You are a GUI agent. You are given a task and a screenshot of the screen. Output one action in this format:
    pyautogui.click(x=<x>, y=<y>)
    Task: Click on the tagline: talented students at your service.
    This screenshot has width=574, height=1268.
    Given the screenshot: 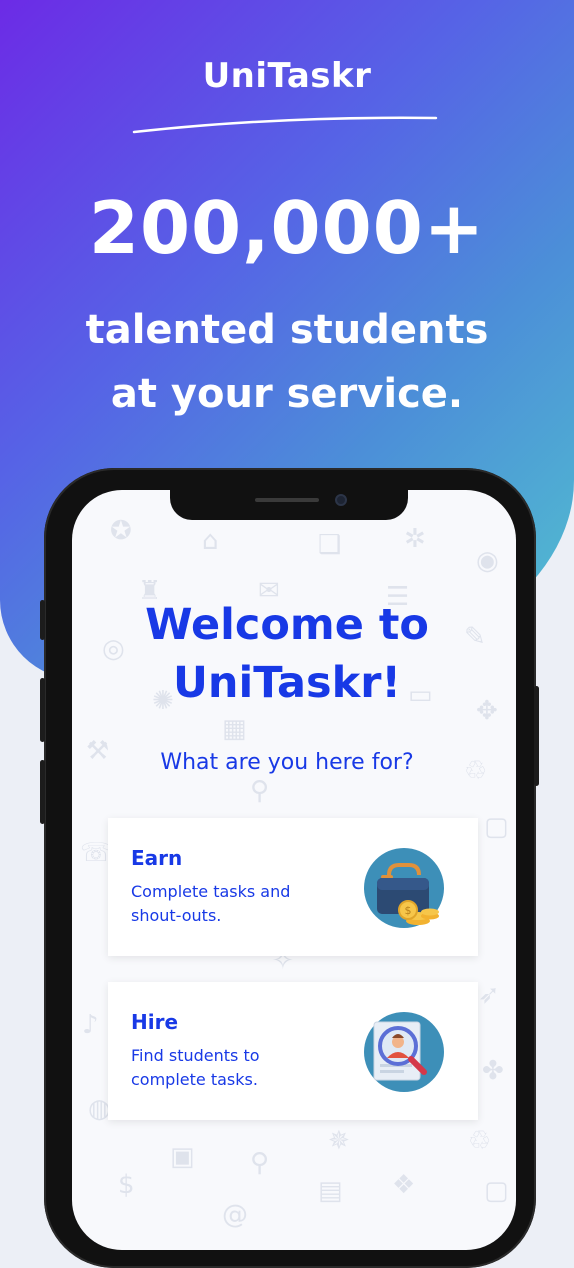 What is the action you would take?
    pyautogui.click(x=287, y=362)
    